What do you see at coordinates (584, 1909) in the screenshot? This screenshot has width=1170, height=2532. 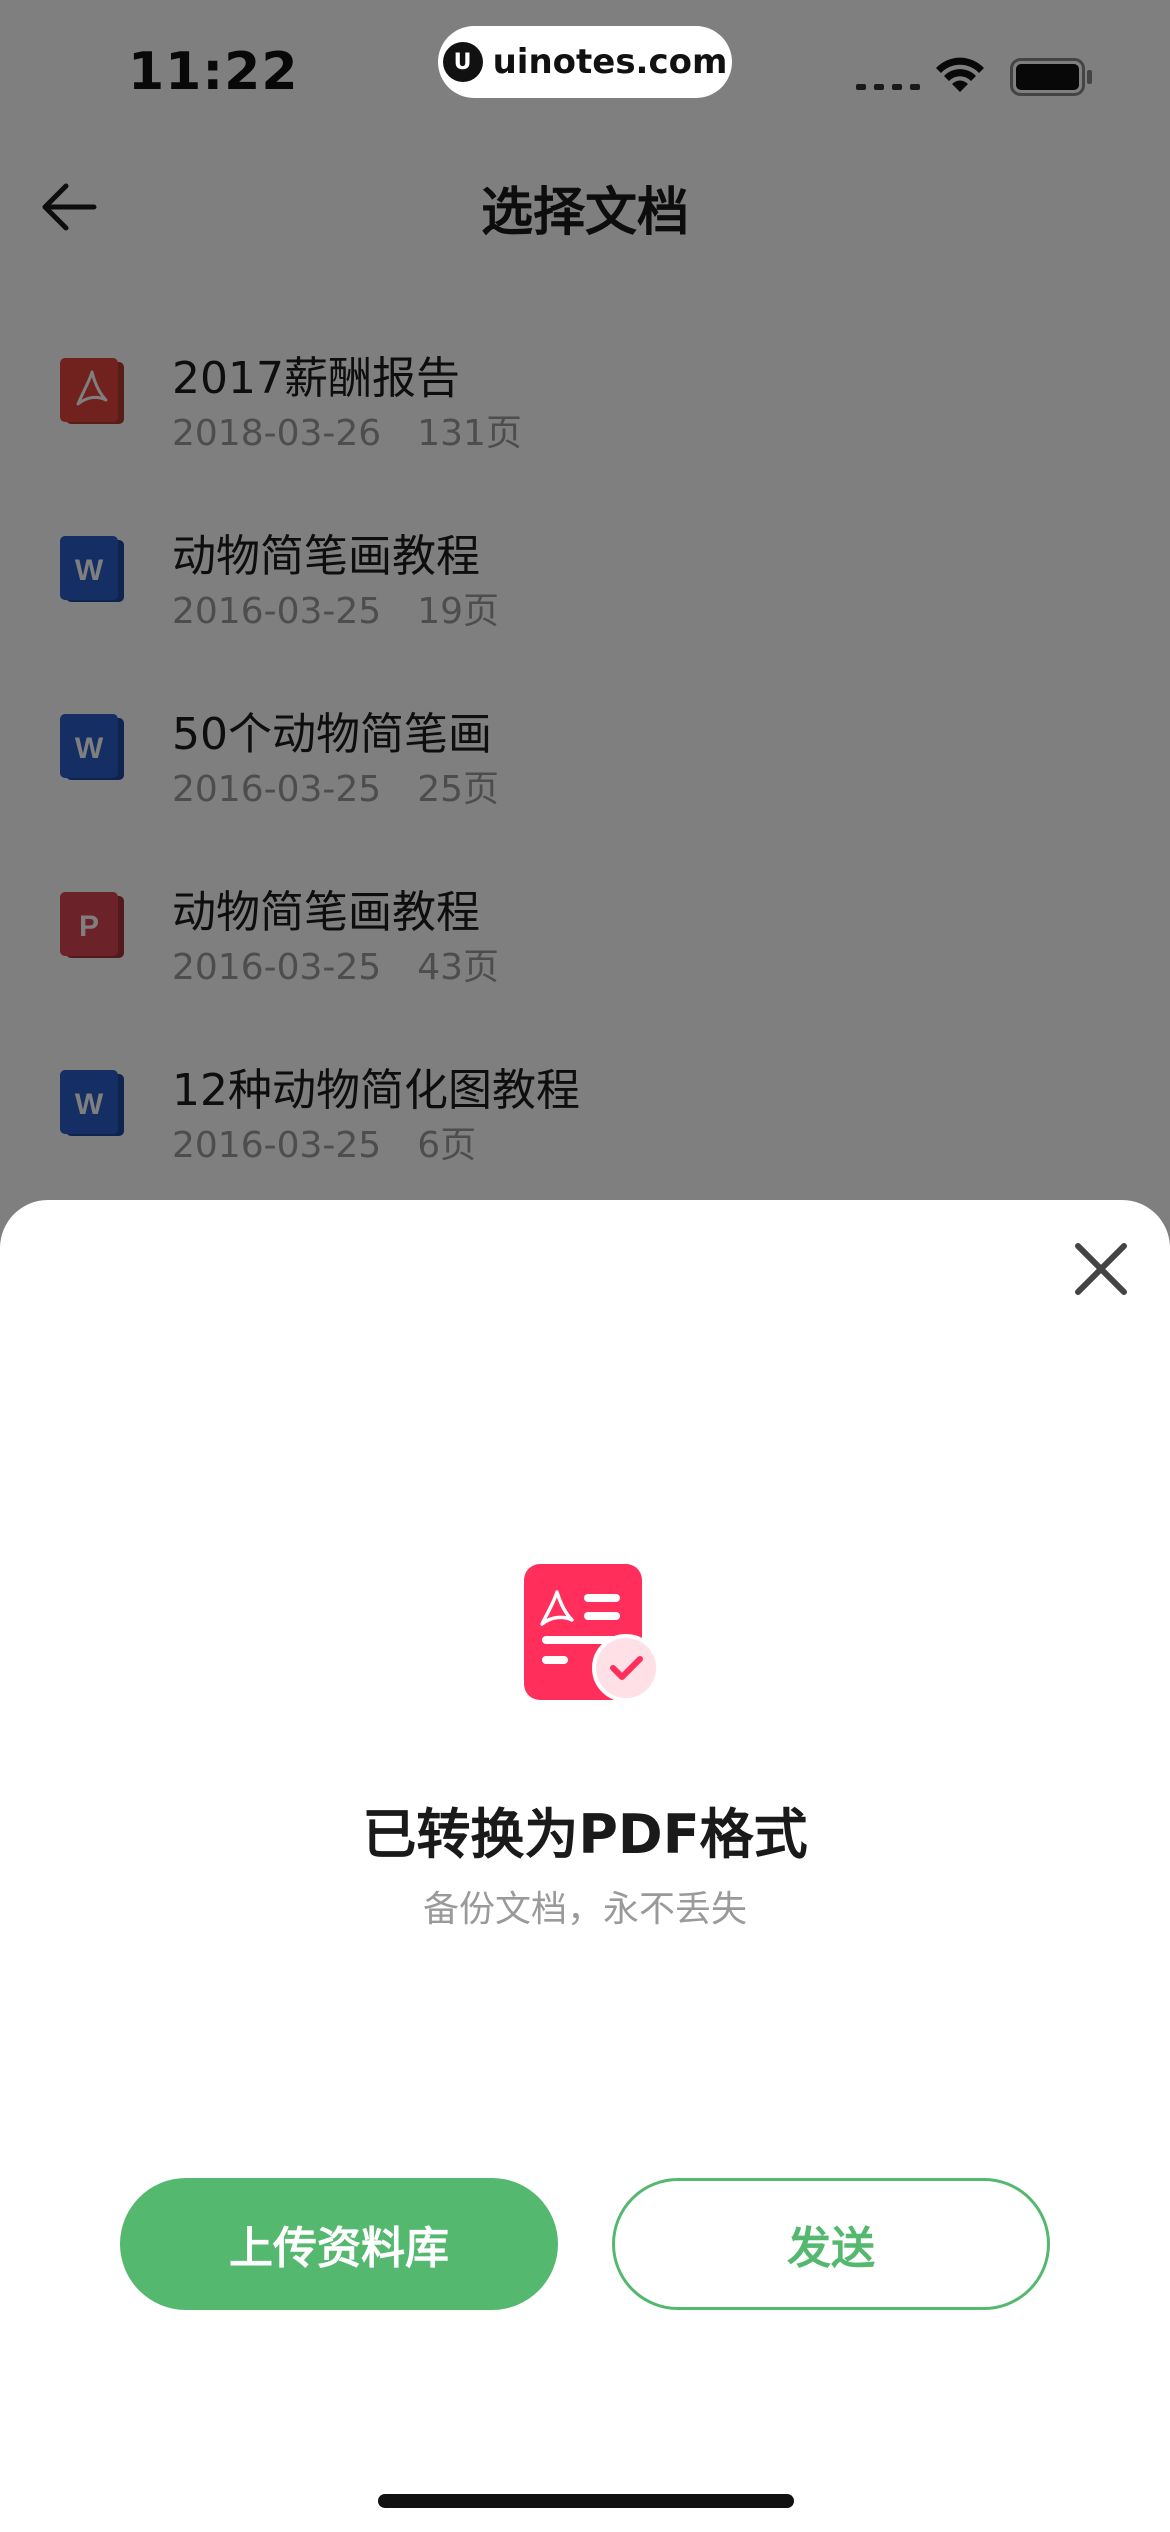 I see `sheet-subtitle: 备份文档，永不丢失` at bounding box center [584, 1909].